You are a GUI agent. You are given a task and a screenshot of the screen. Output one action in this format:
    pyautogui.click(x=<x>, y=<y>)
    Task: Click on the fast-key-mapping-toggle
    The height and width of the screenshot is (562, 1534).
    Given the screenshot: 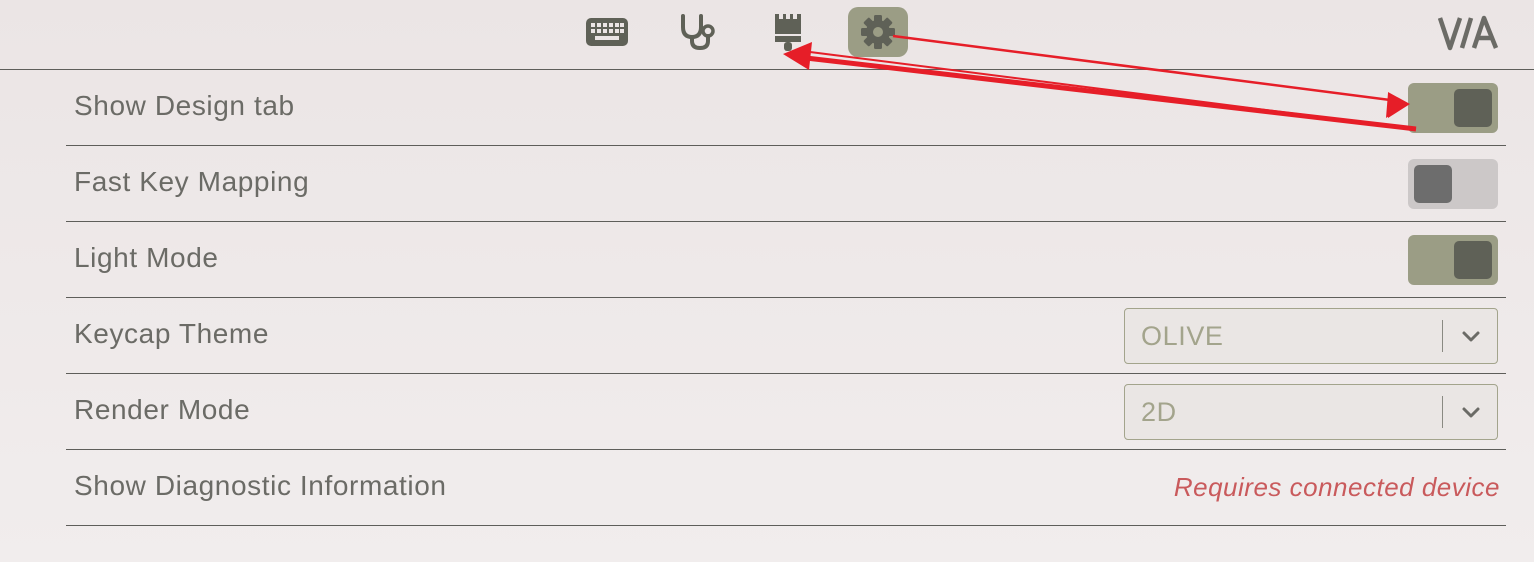 What is the action you would take?
    pyautogui.click(x=1453, y=184)
    